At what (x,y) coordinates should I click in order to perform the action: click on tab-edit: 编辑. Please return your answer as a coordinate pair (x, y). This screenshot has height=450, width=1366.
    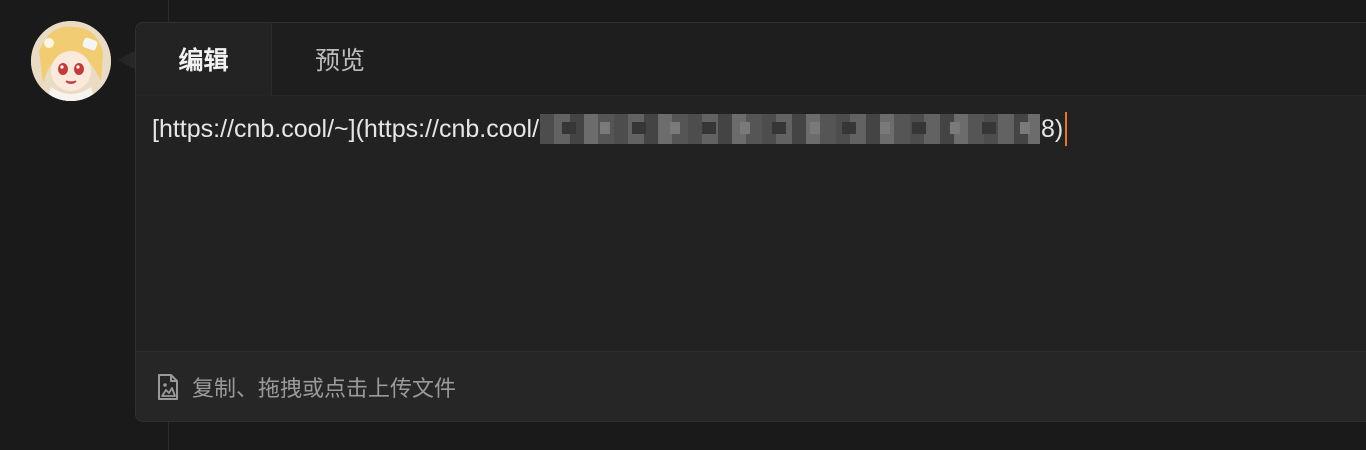
    Looking at the image, I should click on (204, 59).